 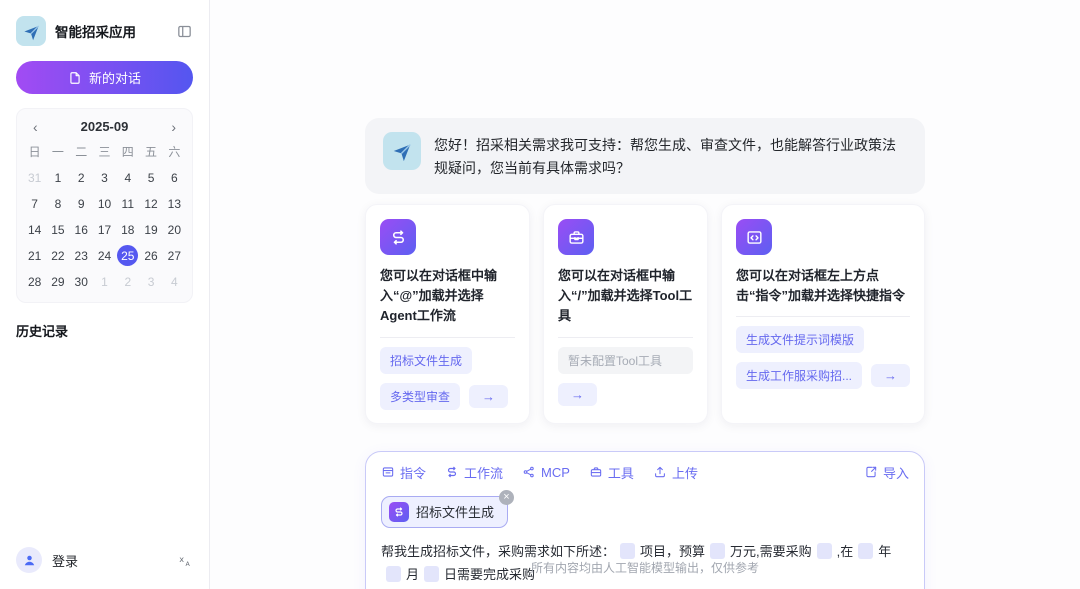 I want to click on login-button: 登录, so click(x=65, y=560).